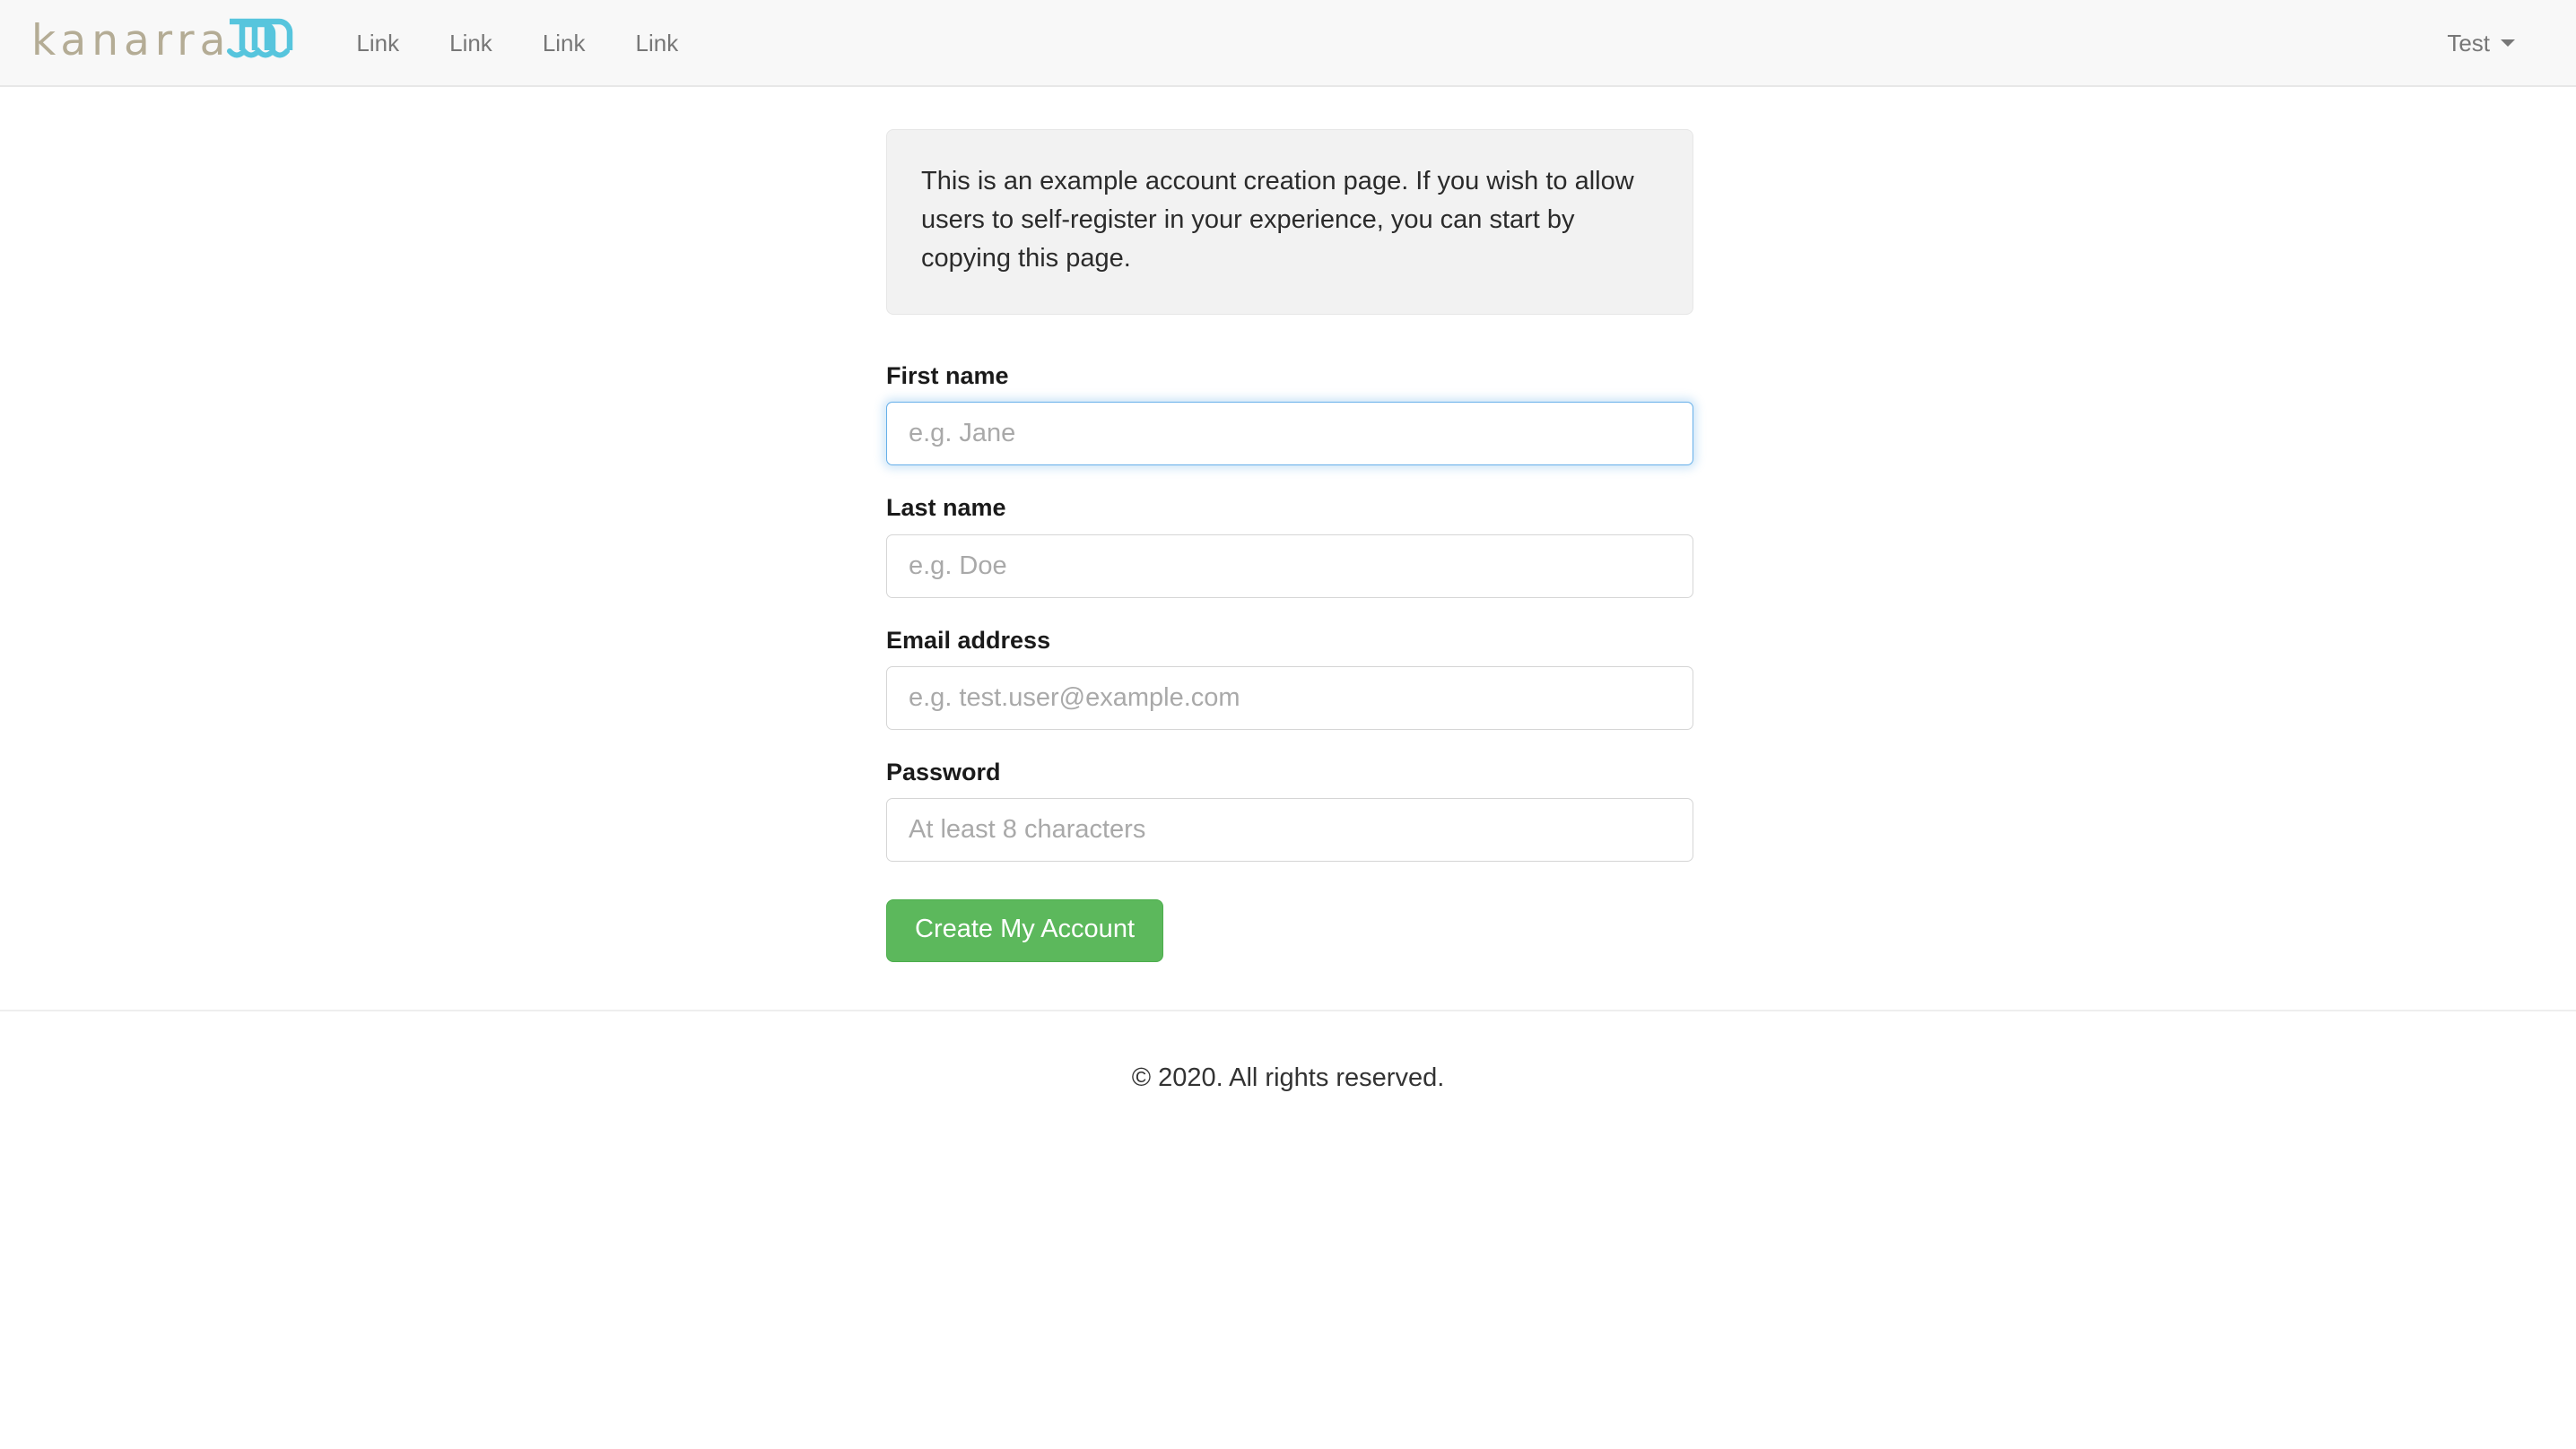 The height and width of the screenshot is (1449, 2576). What do you see at coordinates (2468, 42) in the screenshot?
I see `user-menu-label: Test` at bounding box center [2468, 42].